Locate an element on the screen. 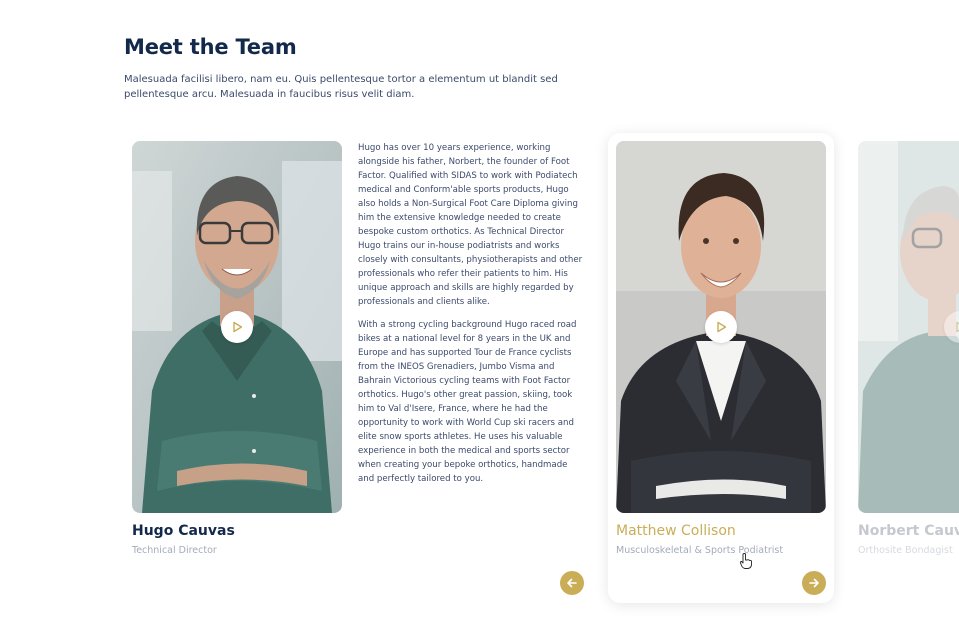 The height and width of the screenshot is (639, 959). play-button-hugo is located at coordinates (237, 327).